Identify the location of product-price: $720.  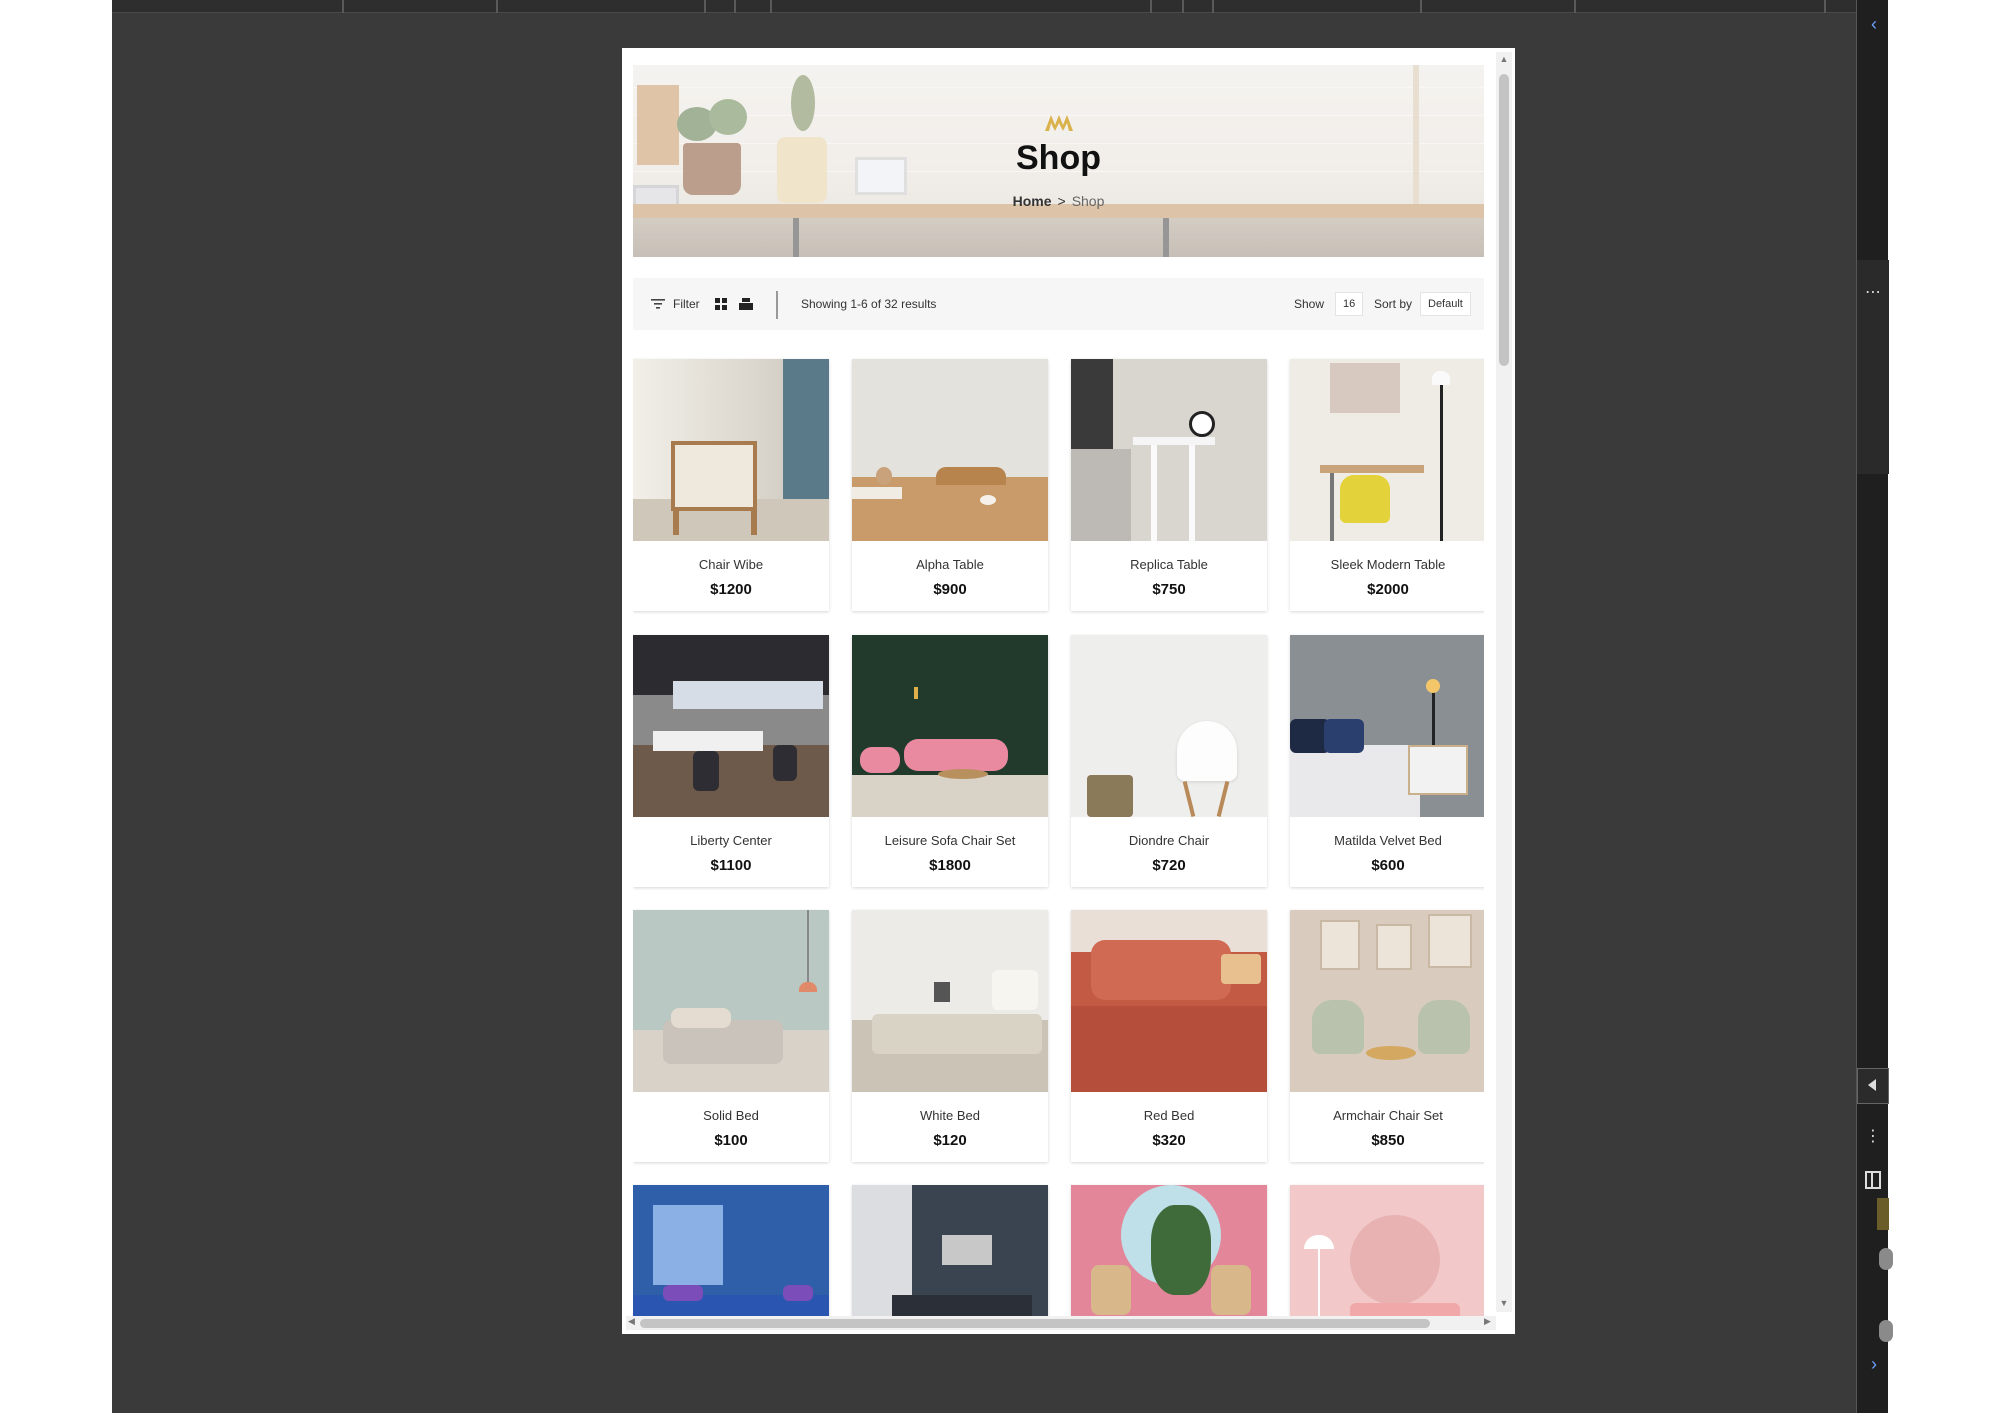
(1169, 865).